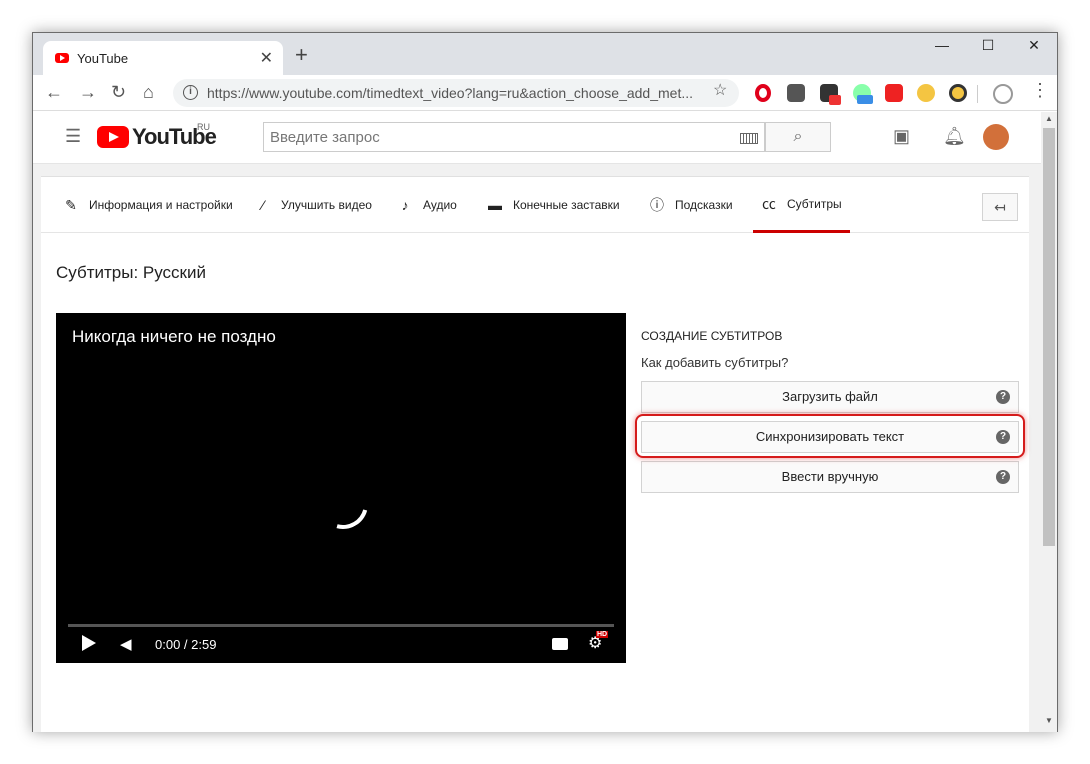 The height and width of the screenshot is (764, 1090). What do you see at coordinates (89, 643) in the screenshot?
I see `play-icon` at bounding box center [89, 643].